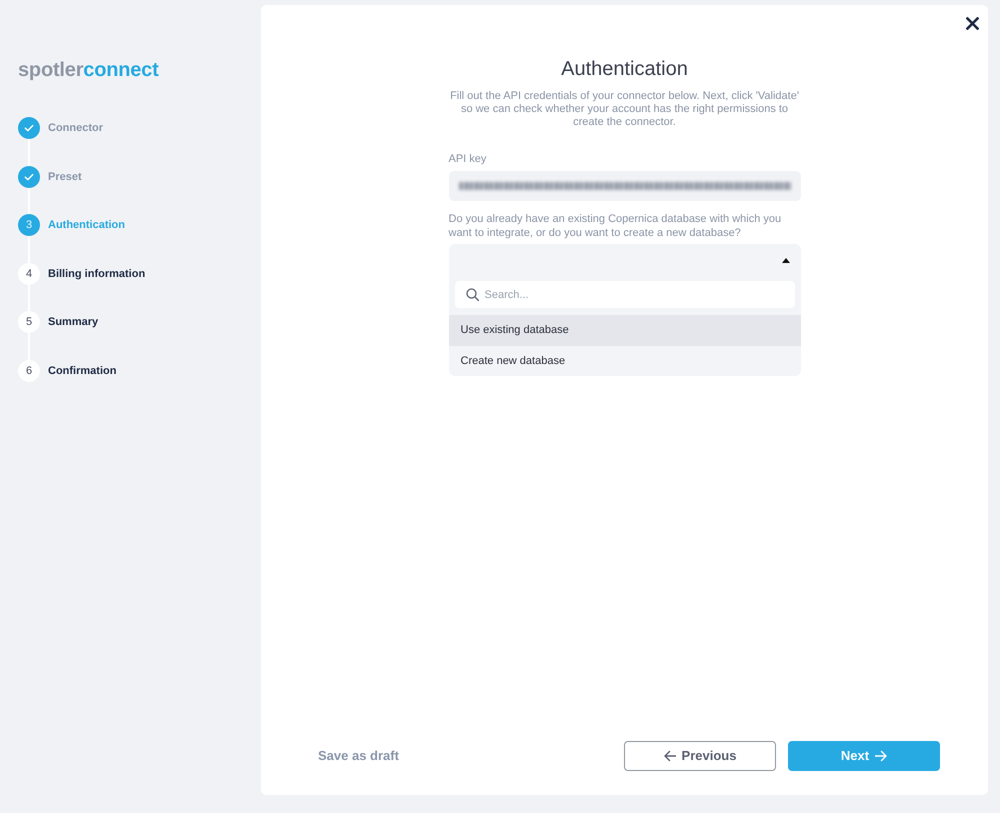 The width and height of the screenshot is (1000, 813). I want to click on arrow-left-icon, so click(670, 756).